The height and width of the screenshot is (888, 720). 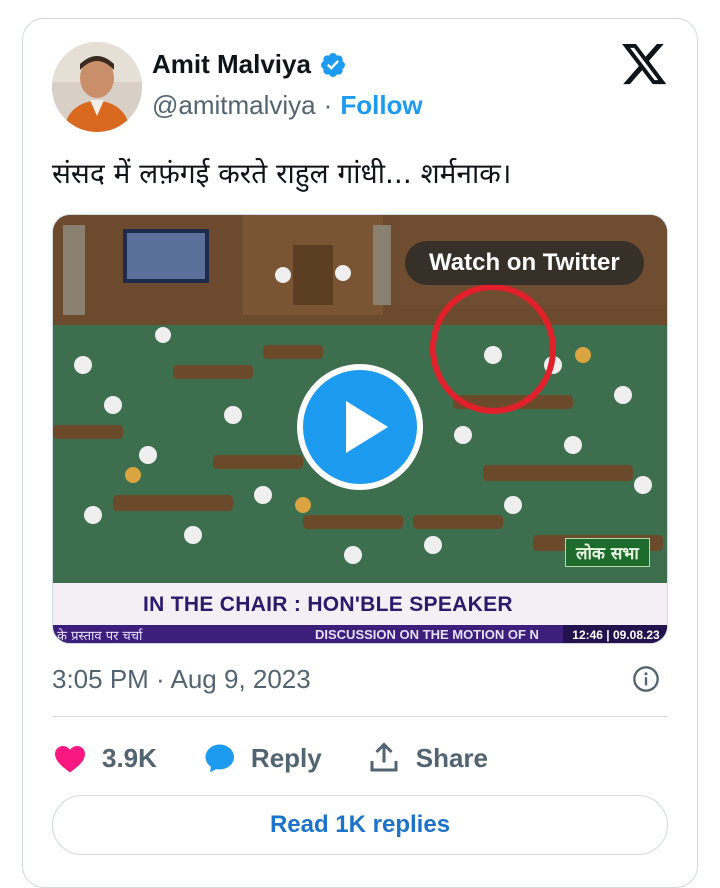 I want to click on follow-link: Follow, so click(x=381, y=105).